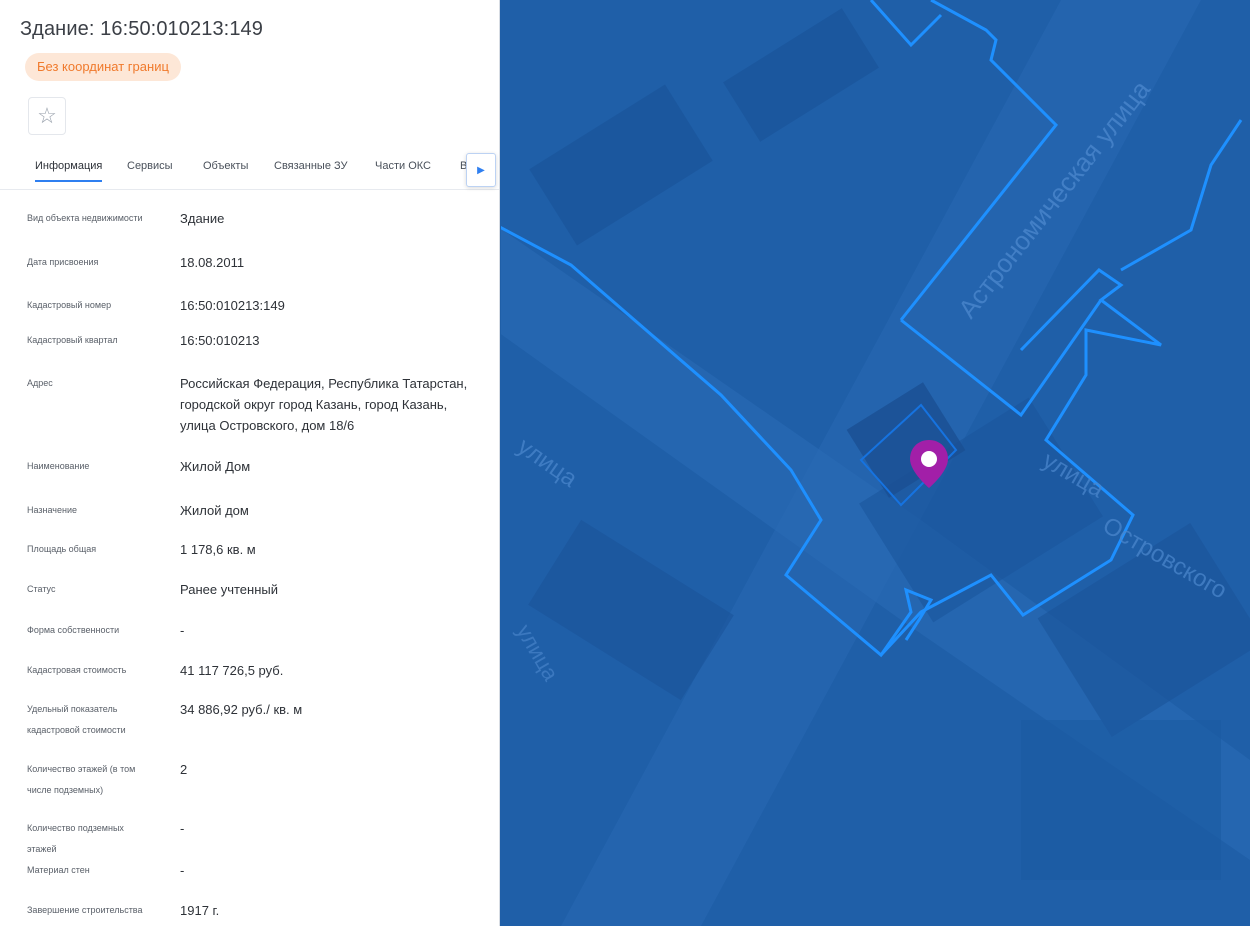 This screenshot has width=1250, height=926. What do you see at coordinates (69, 171) in the screenshot?
I see `tab-information: Информация` at bounding box center [69, 171].